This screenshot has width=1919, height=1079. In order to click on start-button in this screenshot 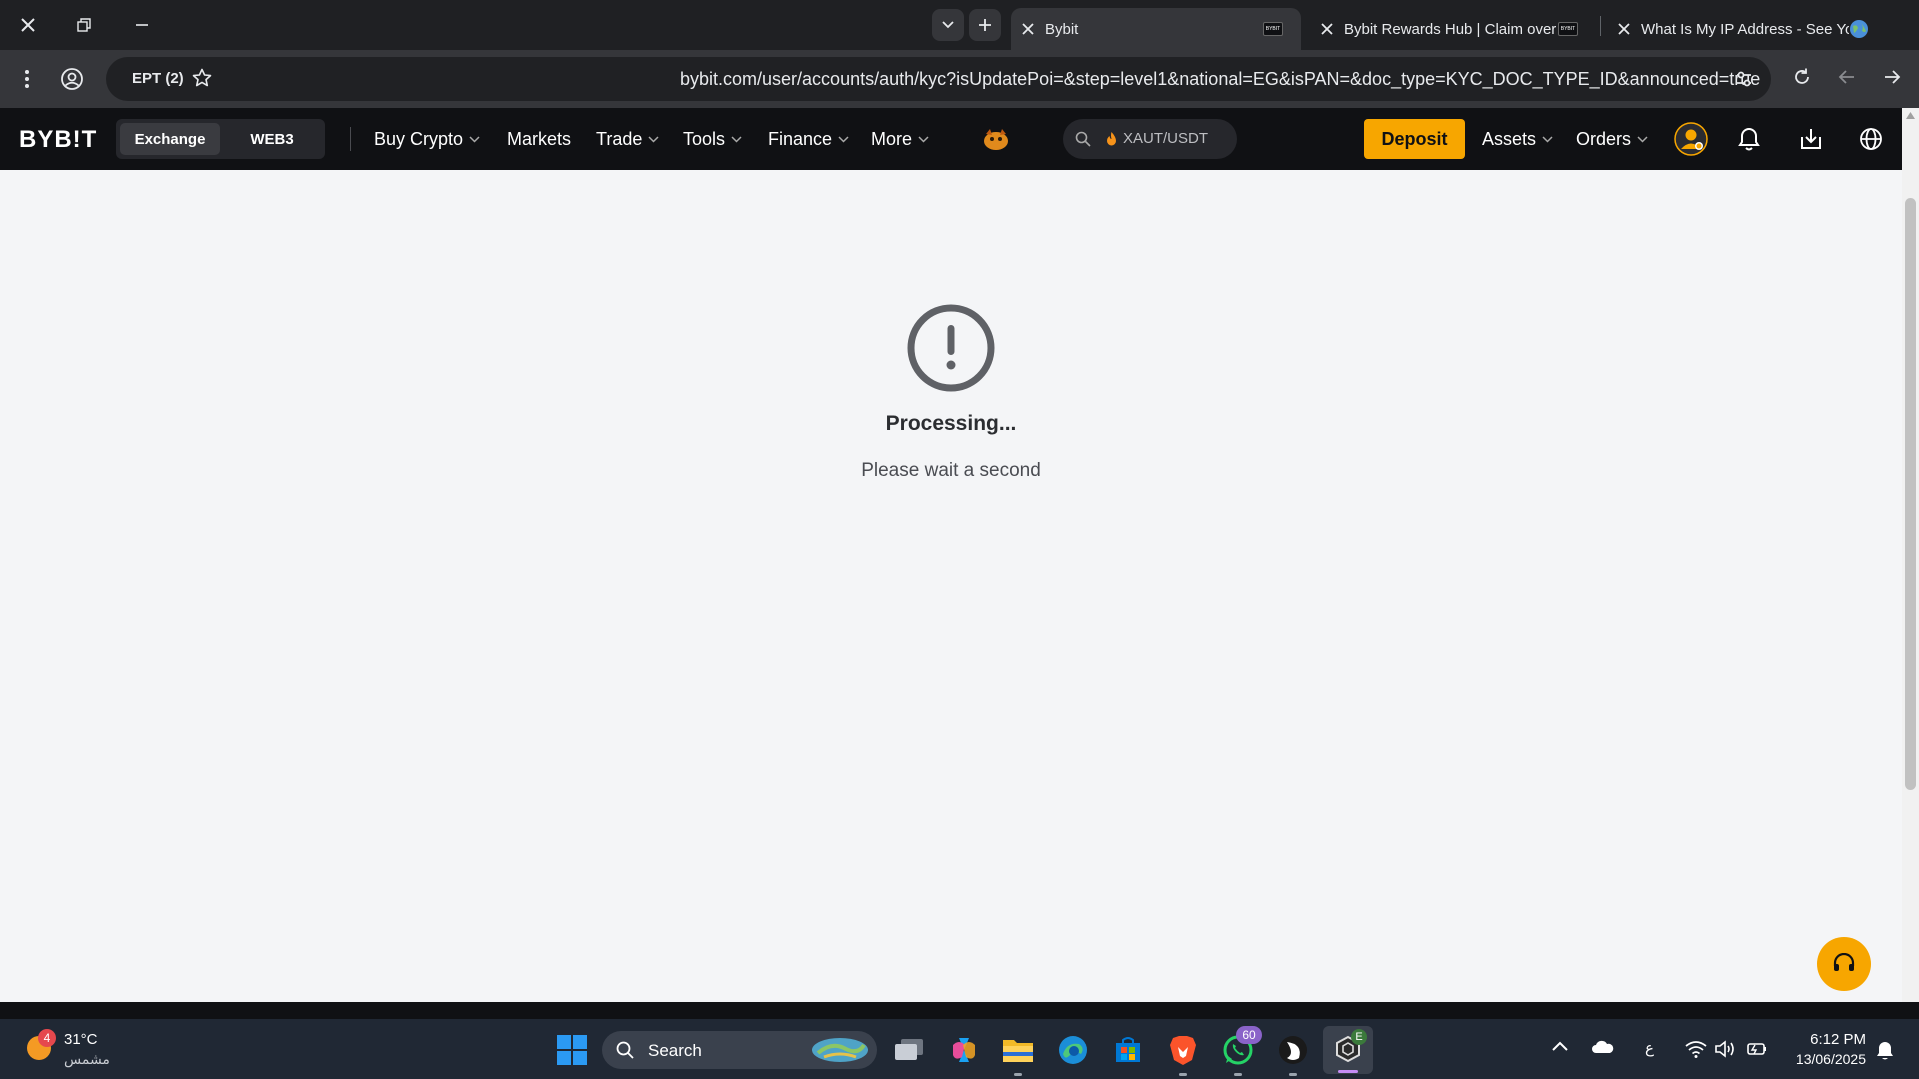, I will do `click(572, 1050)`.